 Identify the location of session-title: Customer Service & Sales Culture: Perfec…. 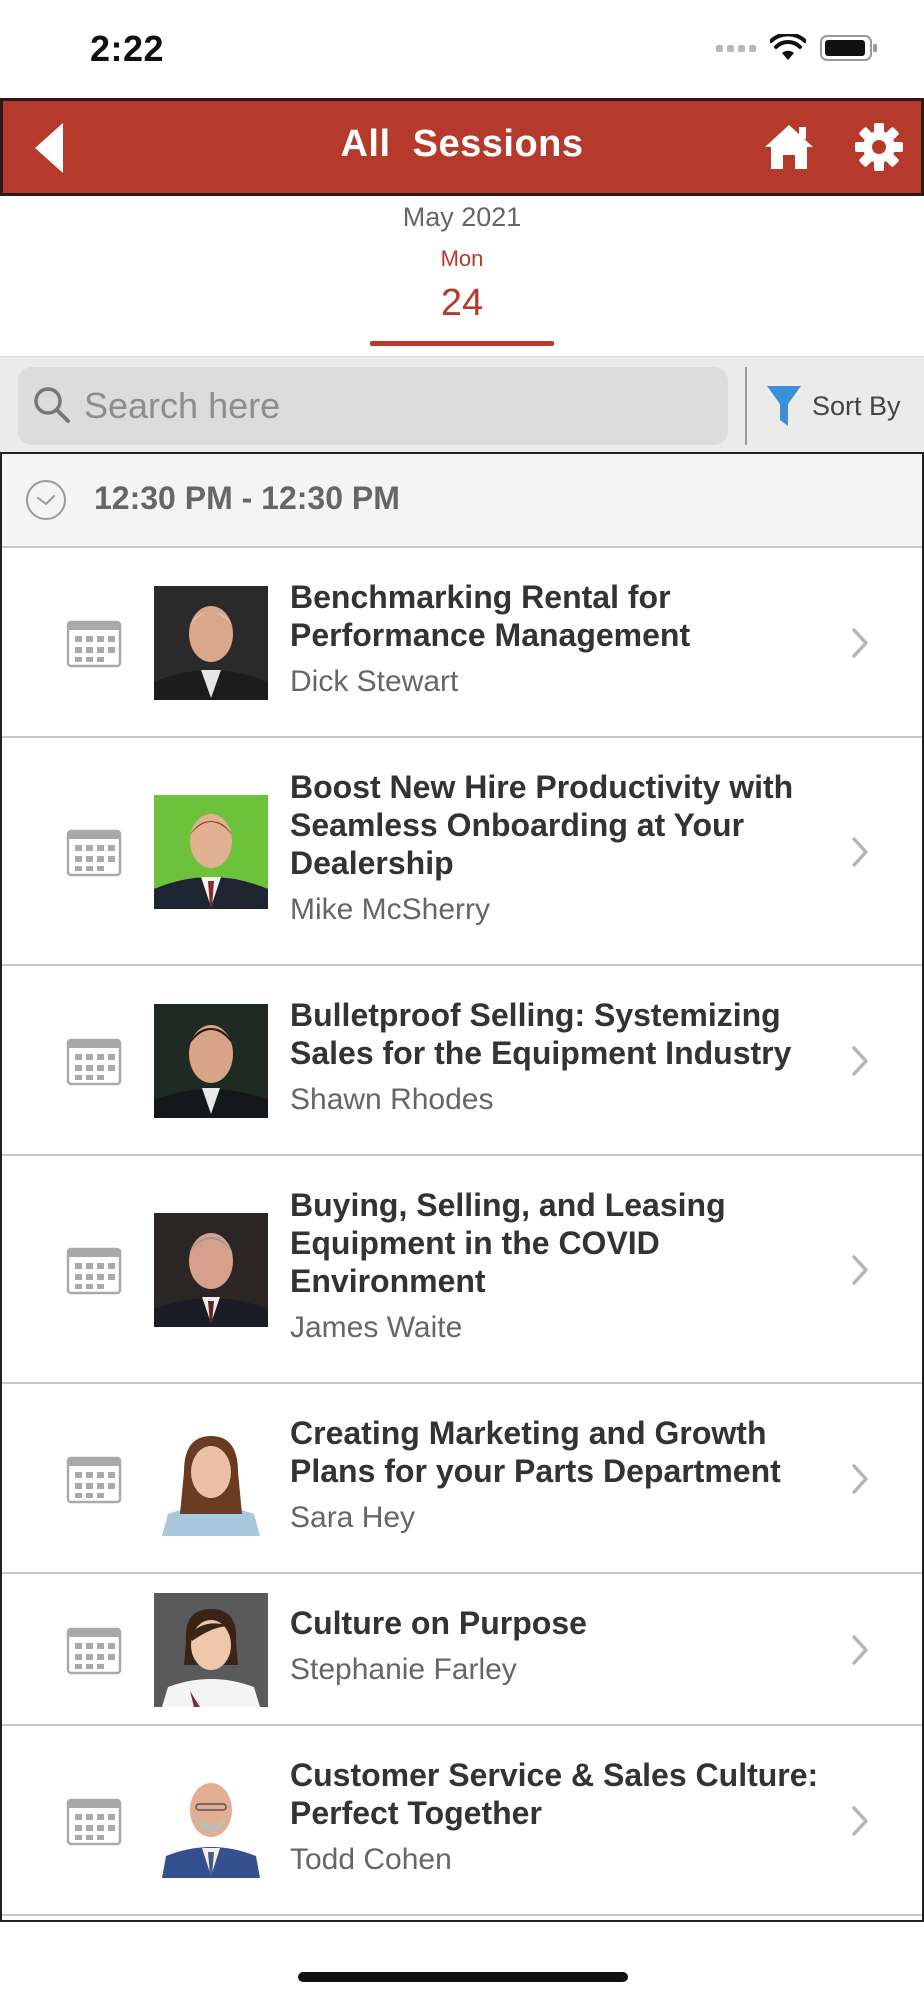
(554, 1794).